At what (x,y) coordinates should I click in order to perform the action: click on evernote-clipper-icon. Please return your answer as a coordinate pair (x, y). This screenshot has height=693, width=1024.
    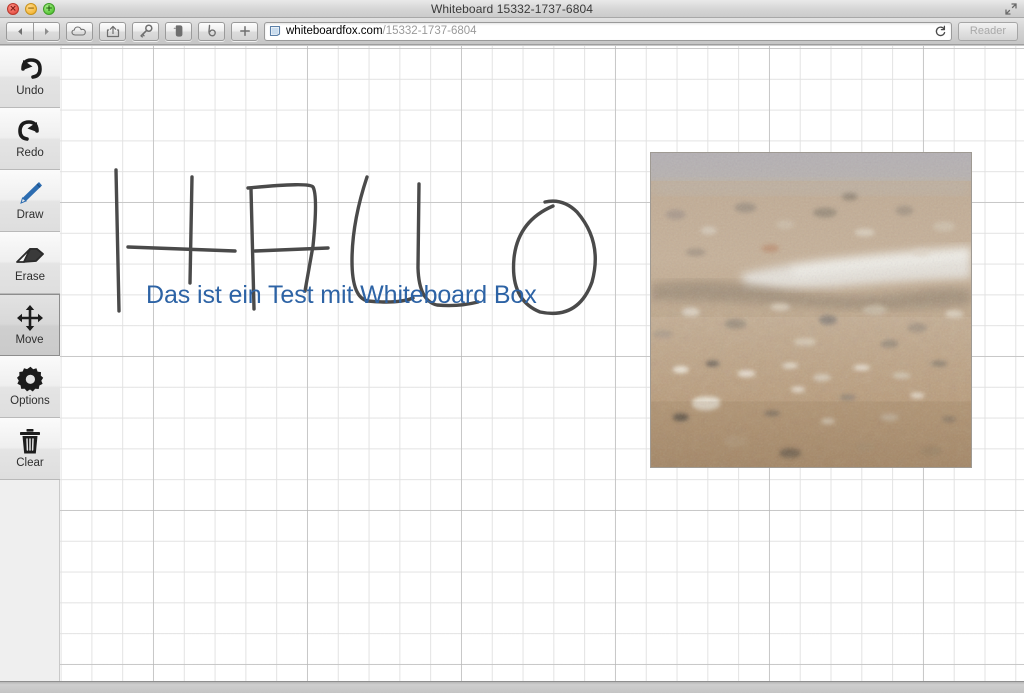
    Looking at the image, I should click on (212, 30).